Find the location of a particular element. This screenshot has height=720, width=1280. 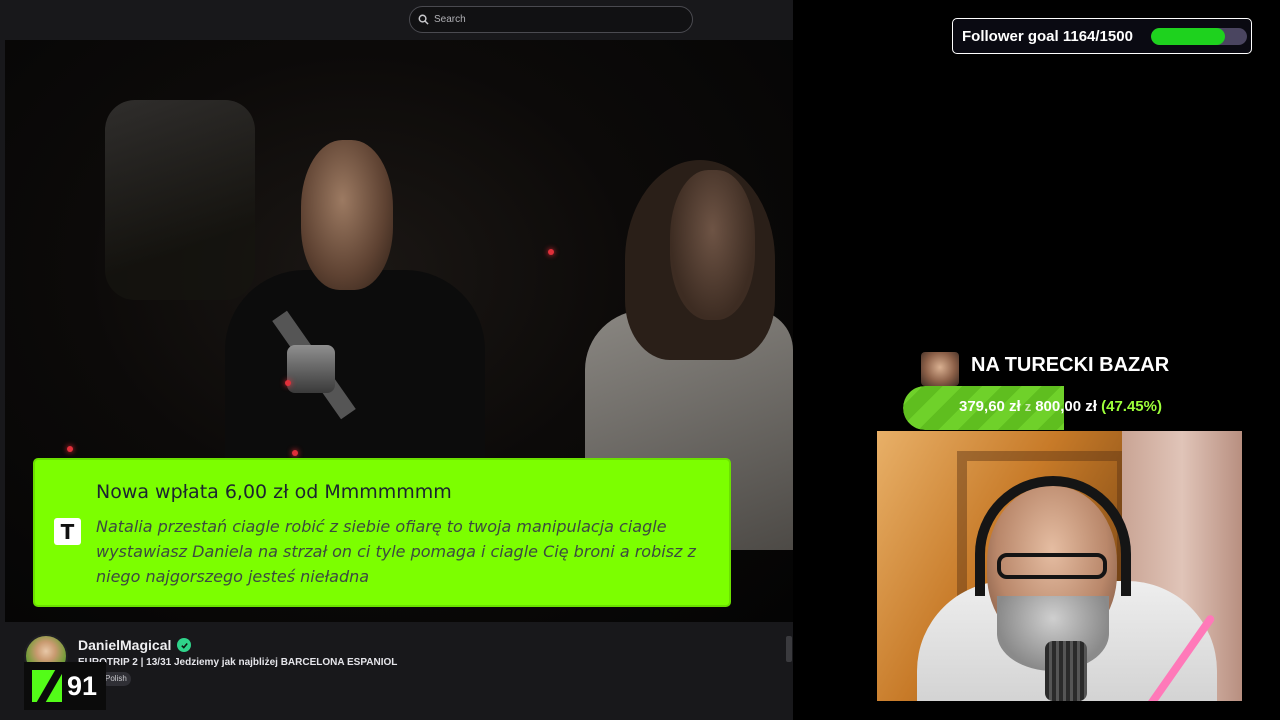

fundraiser-progress-bar: 379,60 zł z 800,00 zł (47.45%) is located at coordinates (1073, 408).